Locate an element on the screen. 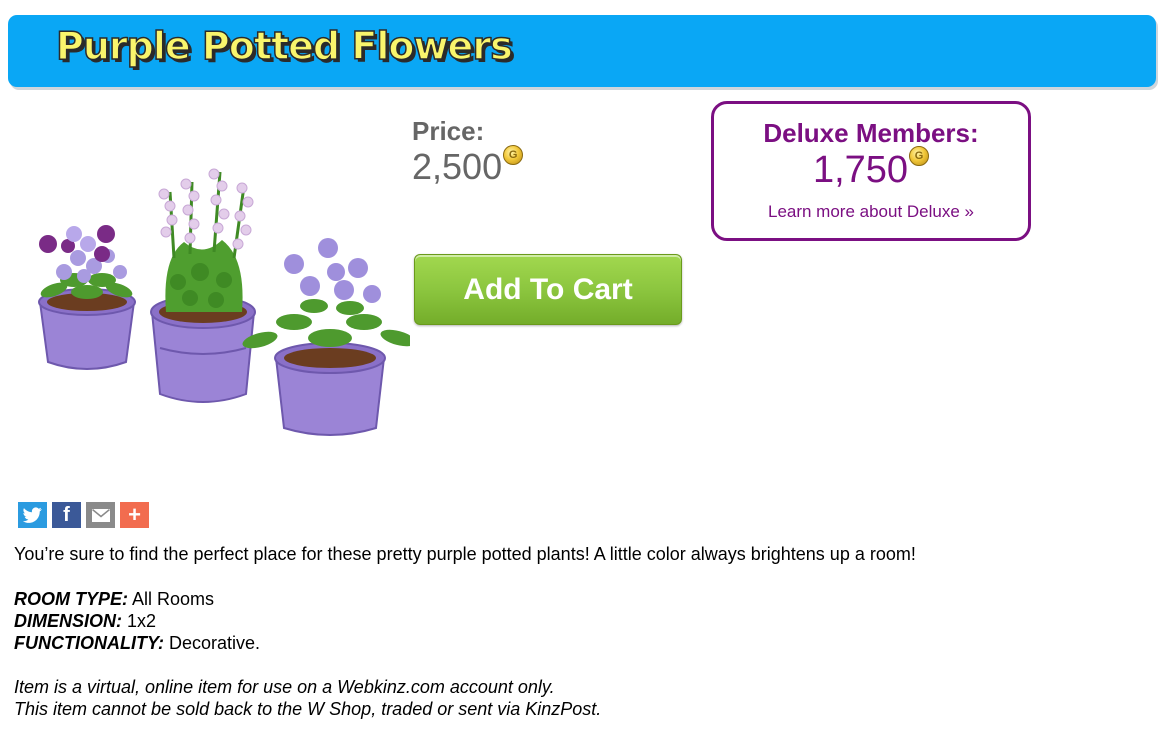 This screenshot has height=744, width=1172. deluxe-label: Deluxe Members: is located at coordinates (871, 133).